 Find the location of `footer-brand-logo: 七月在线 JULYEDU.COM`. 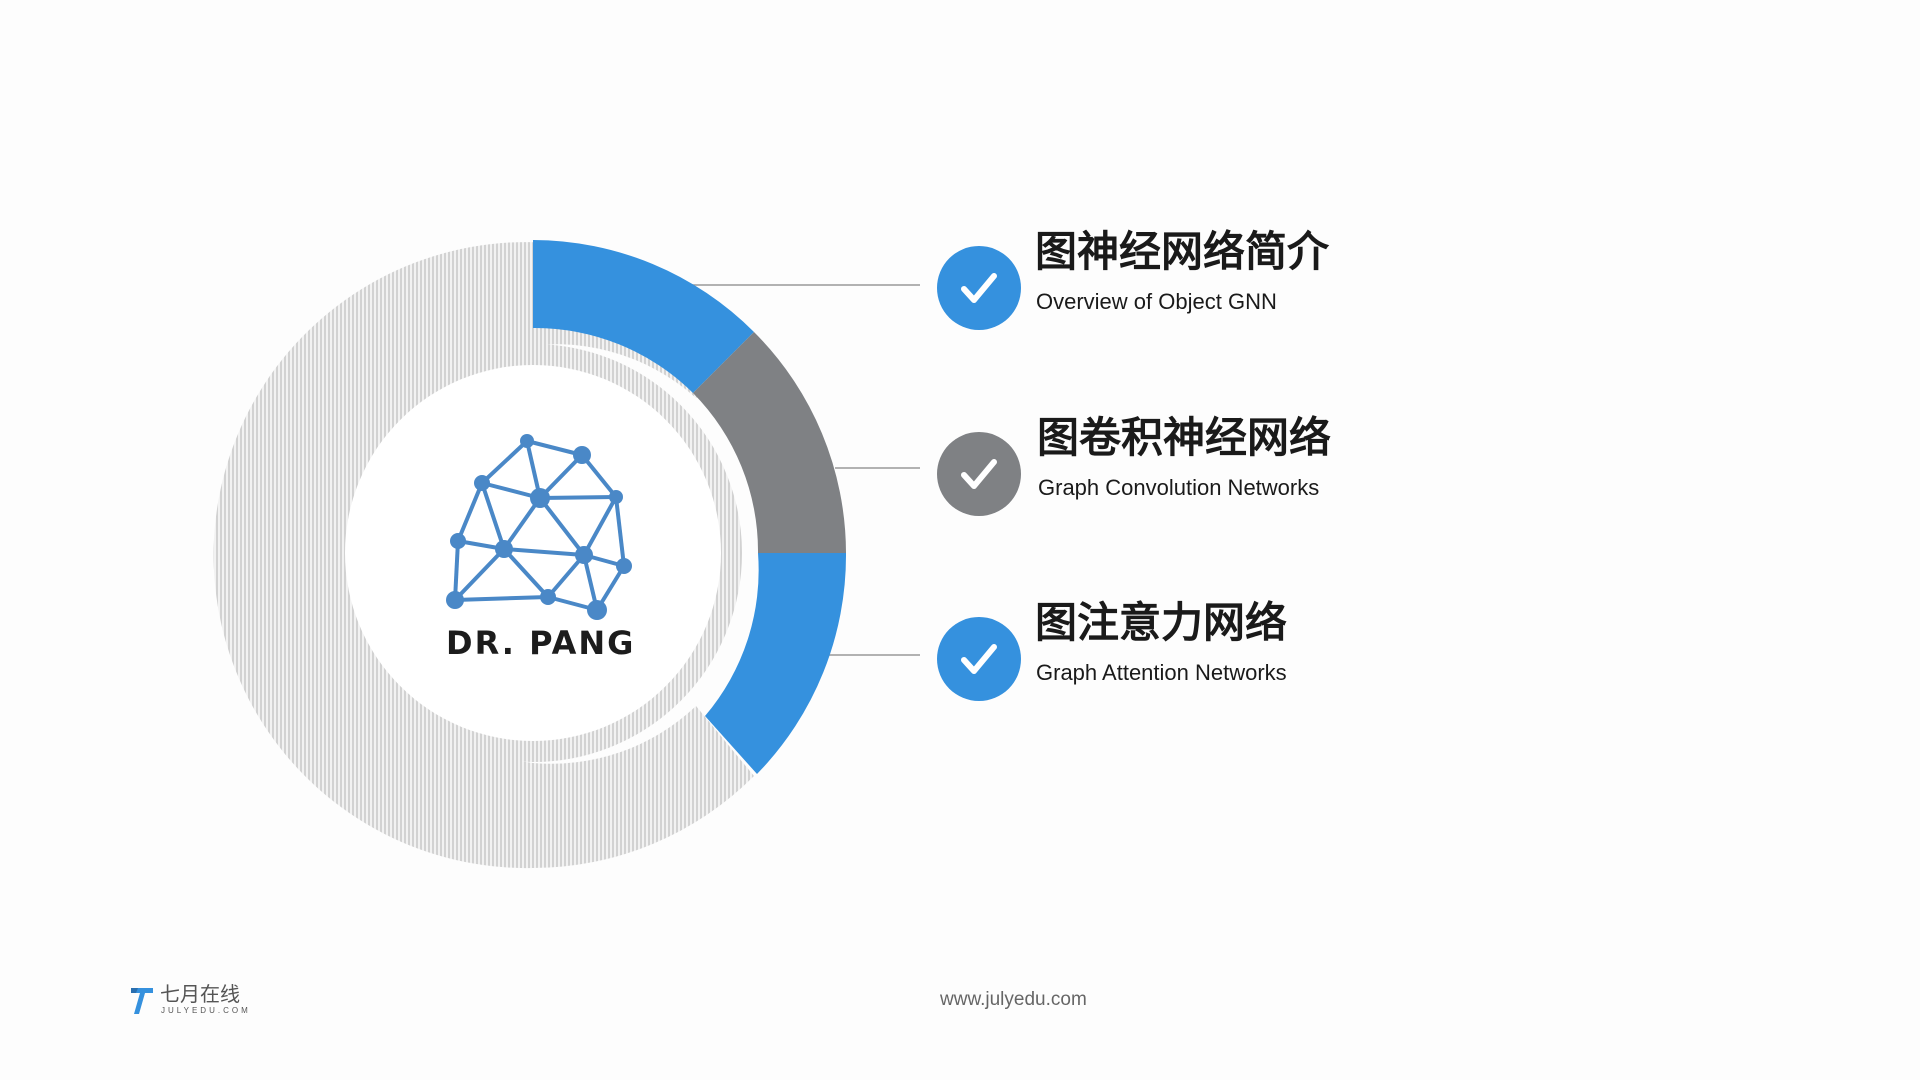

footer-brand-logo: 七月在线 JULYEDU.COM is located at coordinates (193, 1000).